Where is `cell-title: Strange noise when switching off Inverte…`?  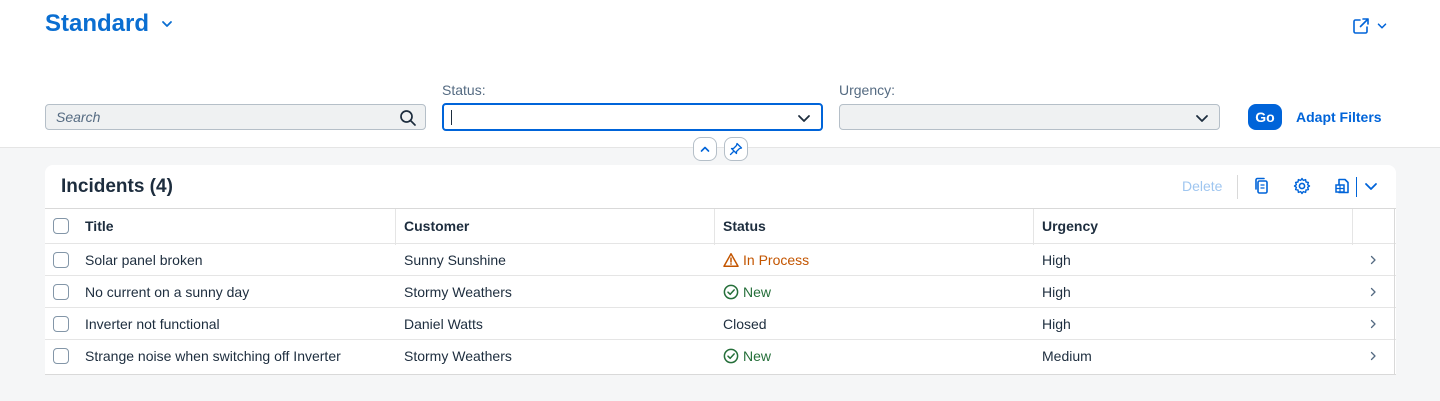 cell-title: Strange noise when switching off Inverte… is located at coordinates (213, 356).